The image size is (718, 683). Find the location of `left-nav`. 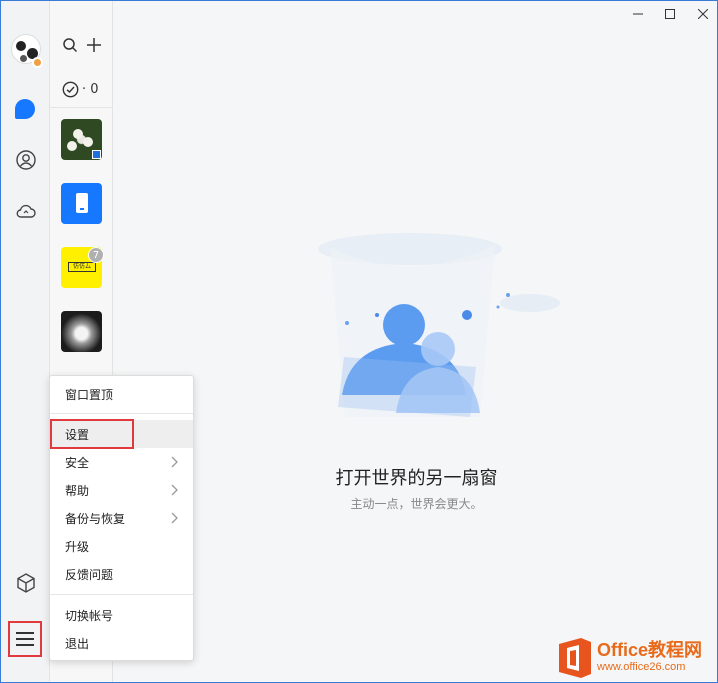

left-nav is located at coordinates (25, 341).